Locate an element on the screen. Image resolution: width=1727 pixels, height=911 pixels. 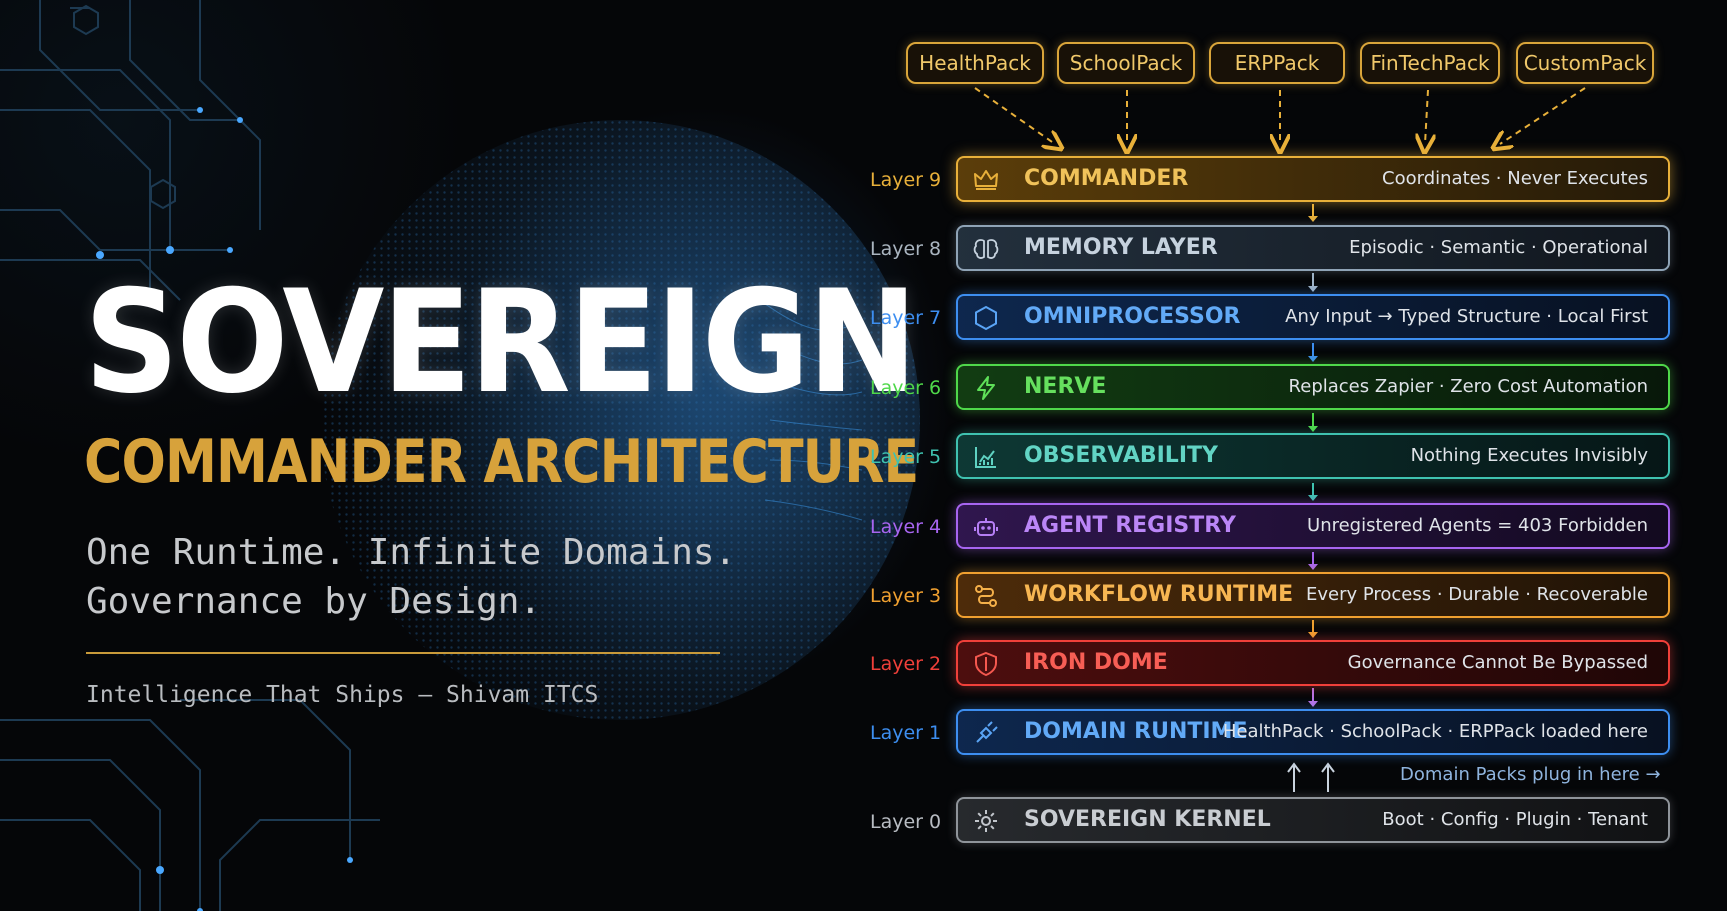
layer-1-label: Layer 1 is located at coordinates (906, 733).